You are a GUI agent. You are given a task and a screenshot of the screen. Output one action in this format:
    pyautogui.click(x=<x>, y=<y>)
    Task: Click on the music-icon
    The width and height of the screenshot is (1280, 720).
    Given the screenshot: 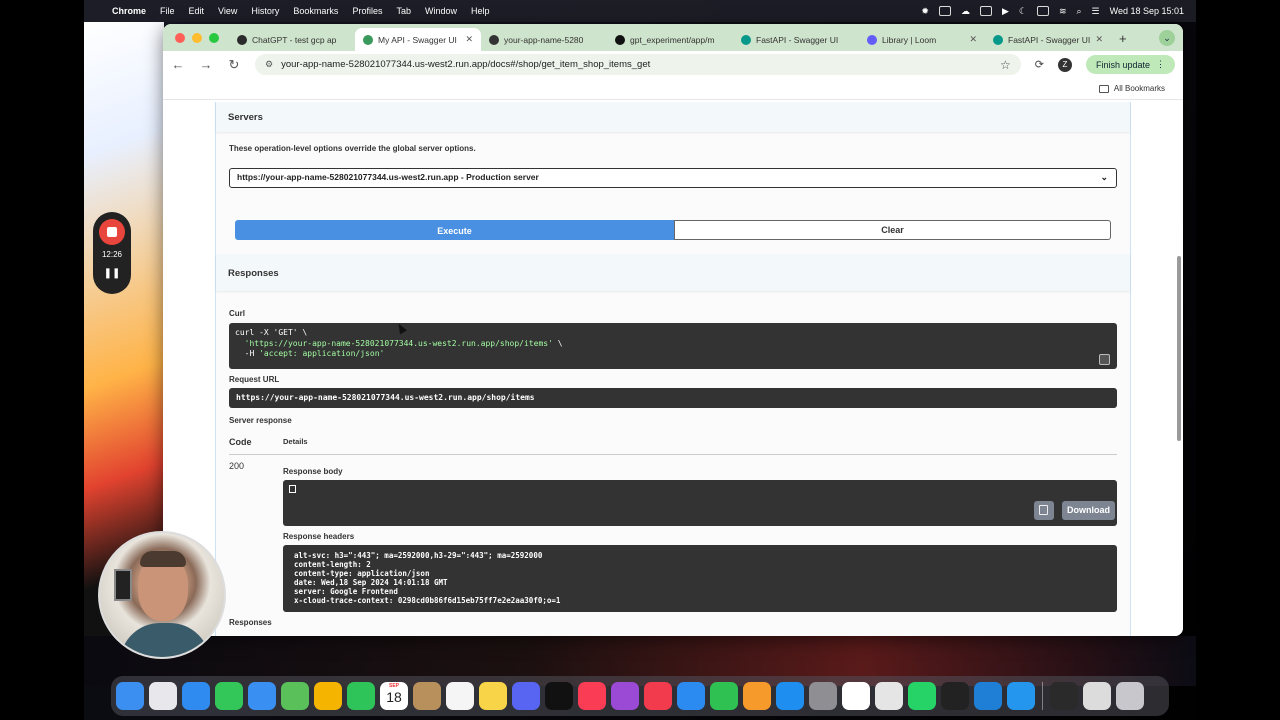 What is the action you would take?
    pyautogui.click(x=592, y=696)
    